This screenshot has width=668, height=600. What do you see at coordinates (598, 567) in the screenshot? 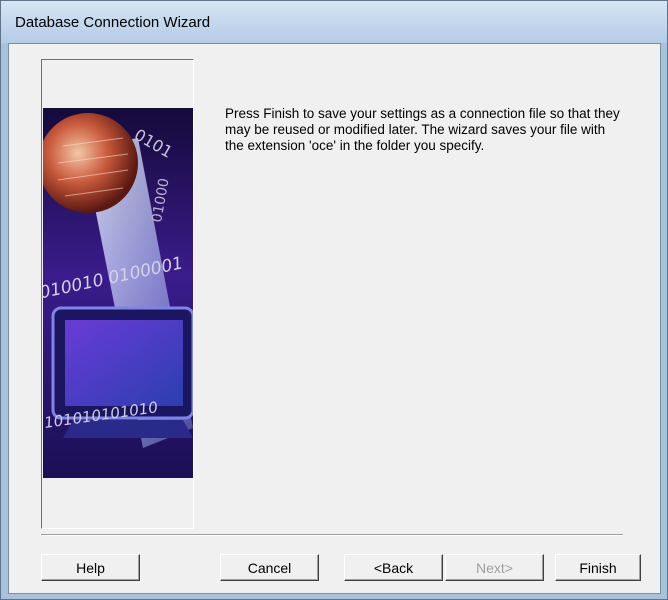
I see `finish-button: Finish` at bounding box center [598, 567].